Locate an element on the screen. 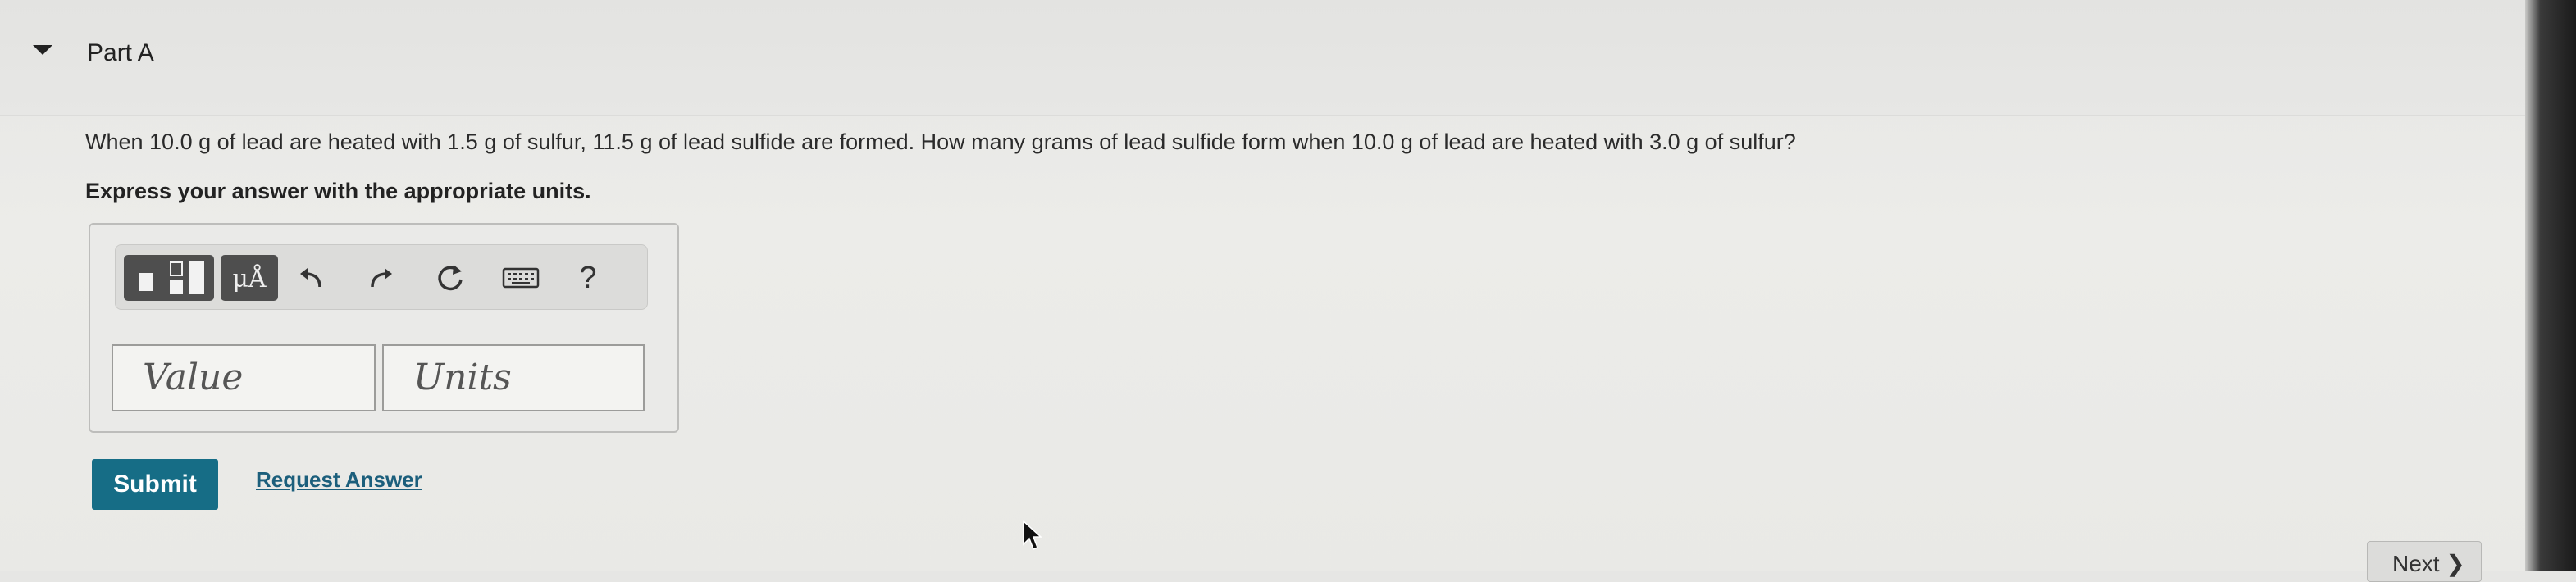 This screenshot has width=2576, height=582. keyboard-icon is located at coordinates (521, 278).